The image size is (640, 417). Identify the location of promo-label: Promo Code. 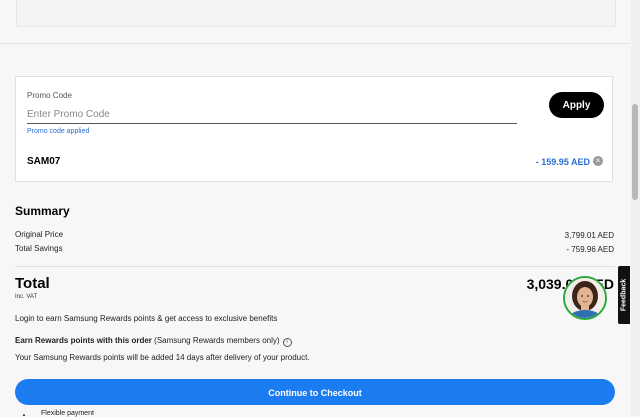
(49, 95).